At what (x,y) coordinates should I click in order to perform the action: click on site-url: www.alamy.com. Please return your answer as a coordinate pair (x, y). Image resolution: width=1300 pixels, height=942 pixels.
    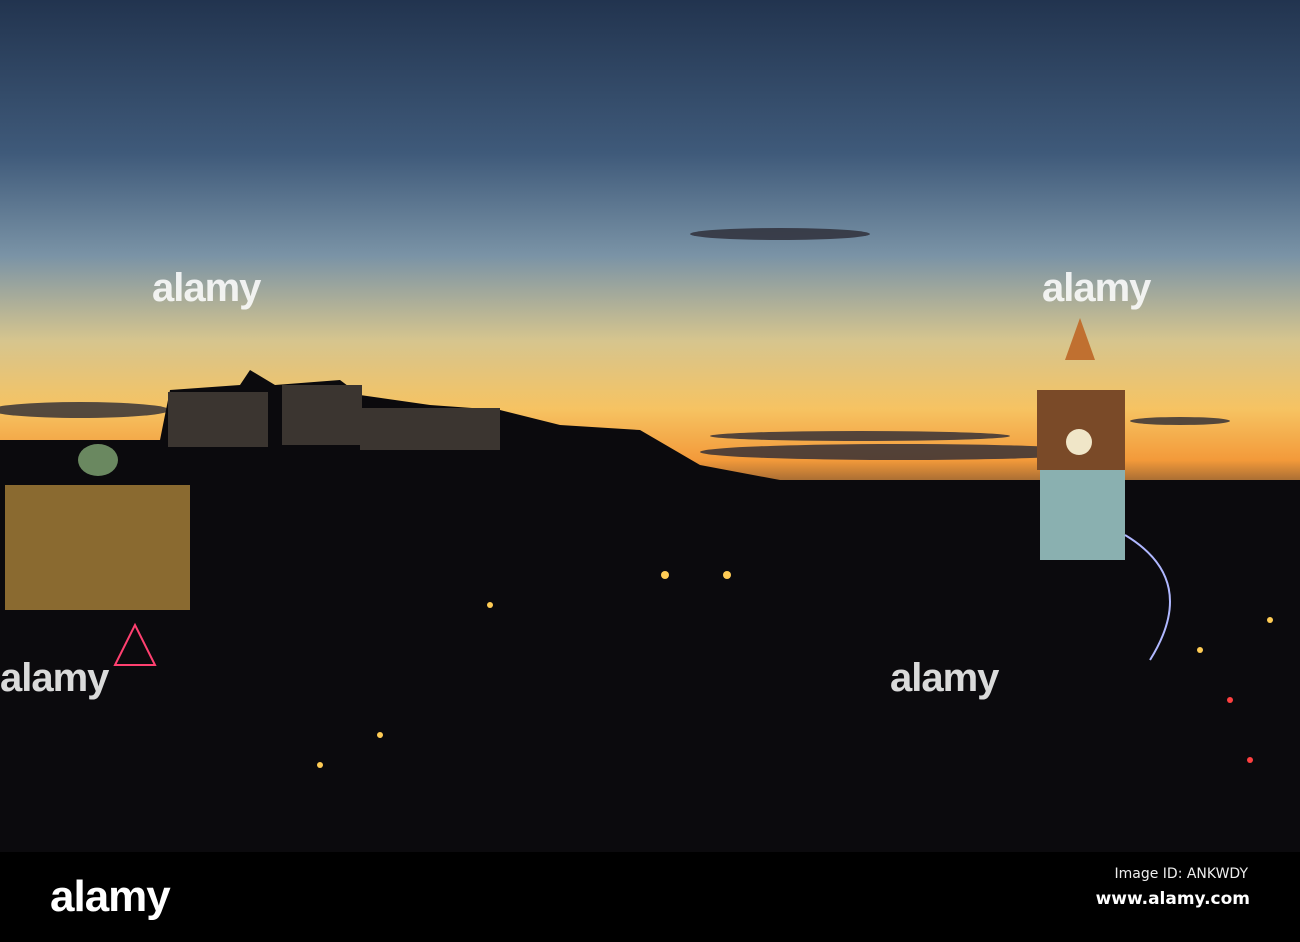
    Looking at the image, I should click on (1172, 899).